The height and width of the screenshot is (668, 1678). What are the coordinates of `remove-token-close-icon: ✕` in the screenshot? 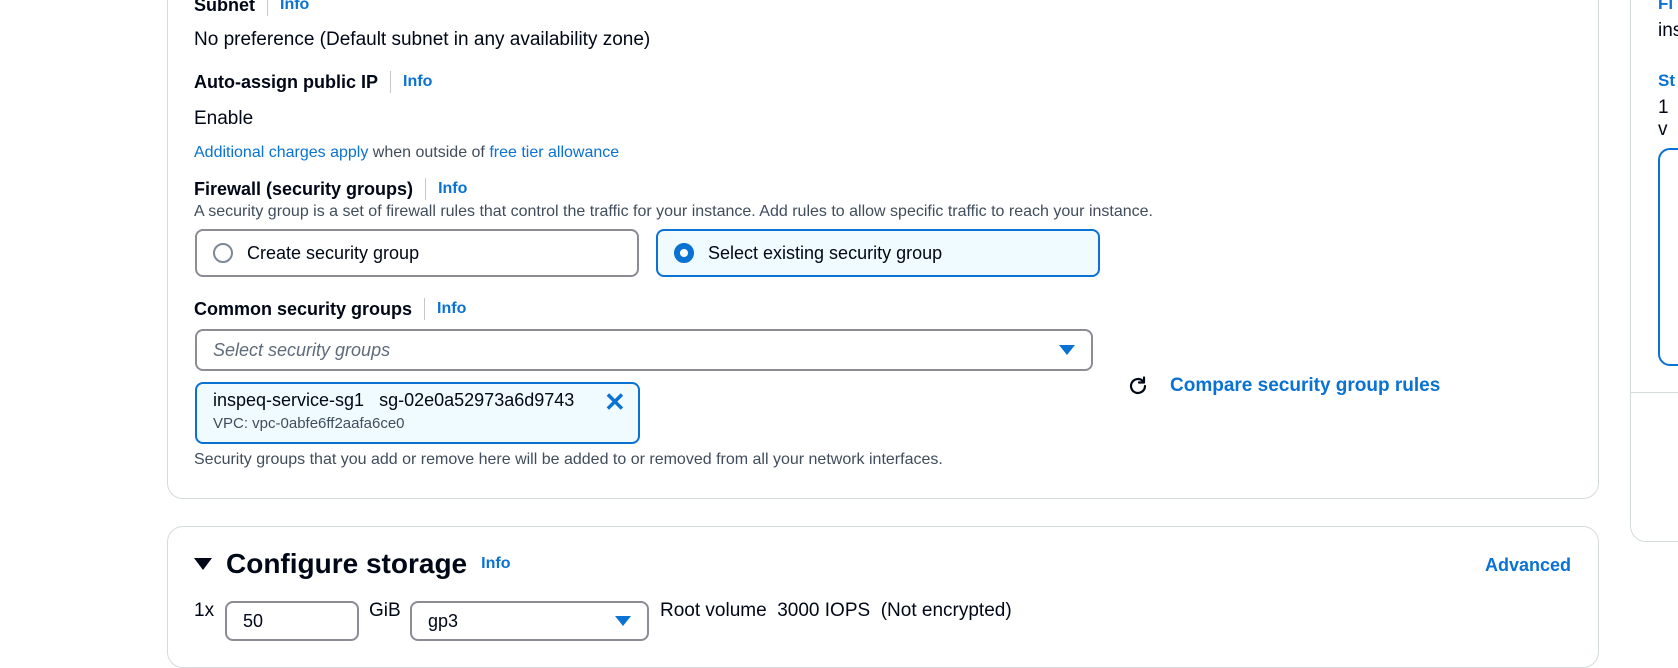 It's located at (615, 402).